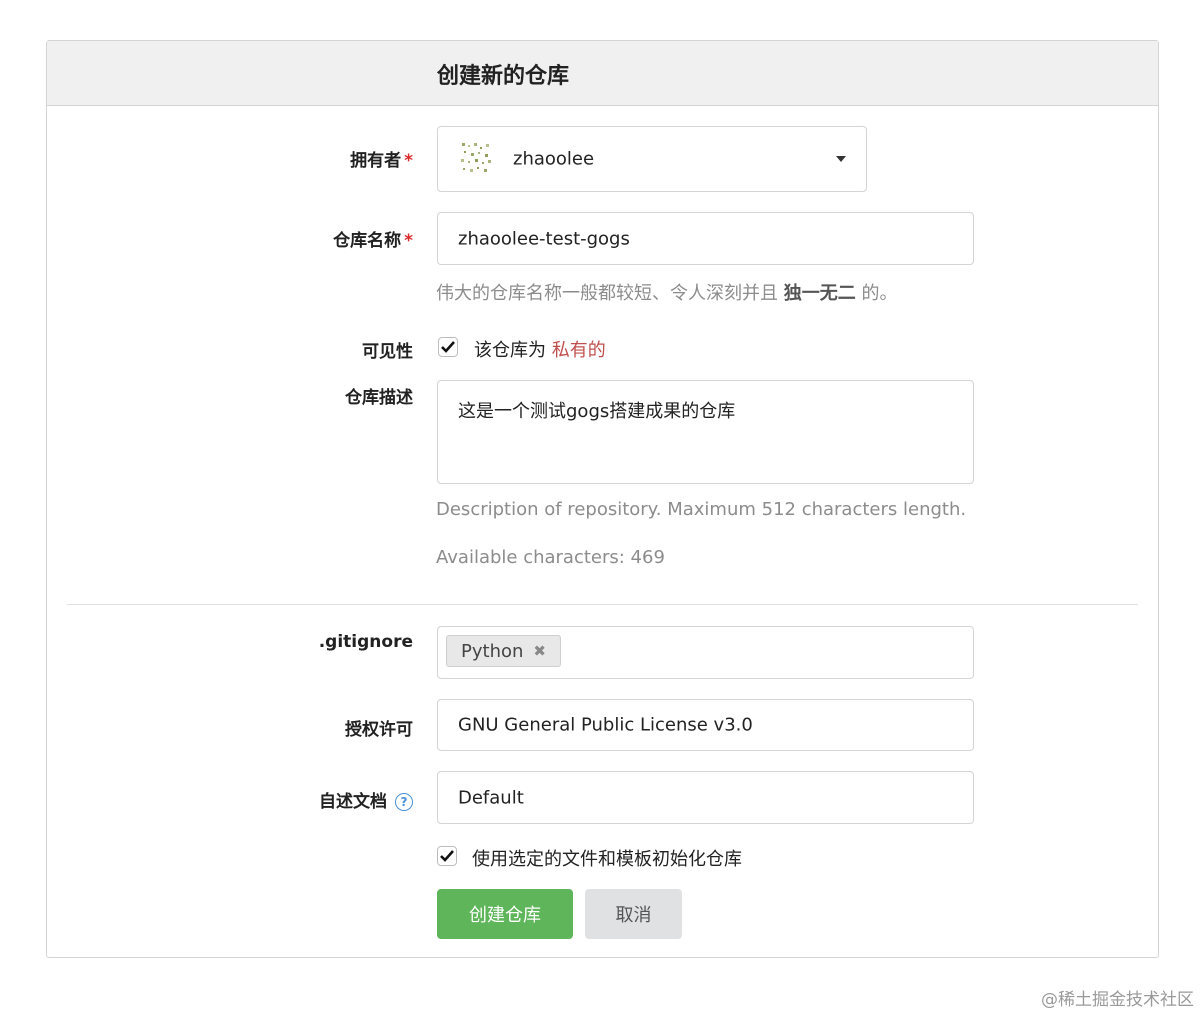  Describe the element at coordinates (550, 557) in the screenshot. I see `available-characters: Available characters: 469` at that location.